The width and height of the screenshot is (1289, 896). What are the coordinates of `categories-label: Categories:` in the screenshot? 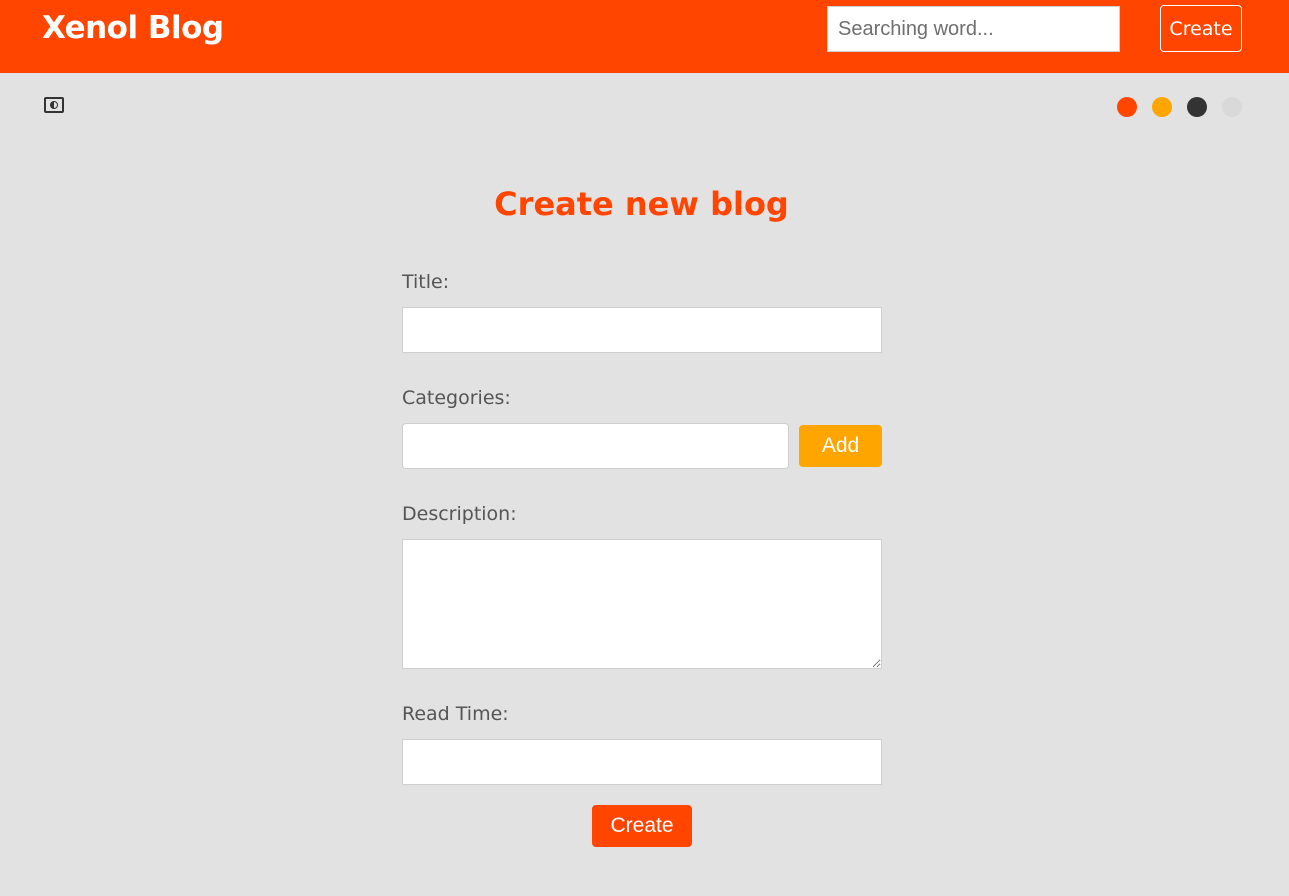 It's located at (456, 398).